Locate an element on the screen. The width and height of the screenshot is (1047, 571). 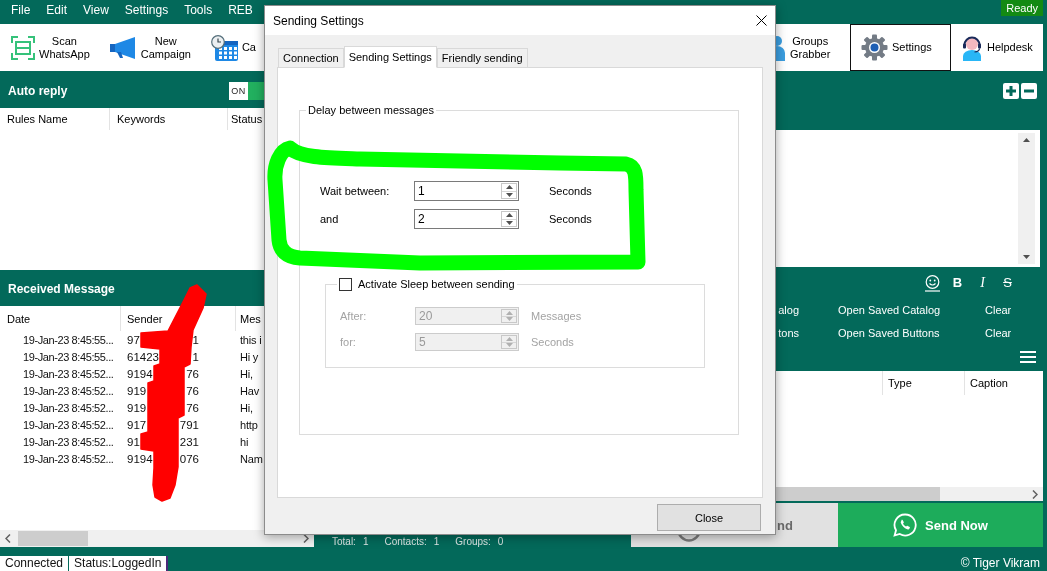
panel-title: Received Message is located at coordinates (61, 289).